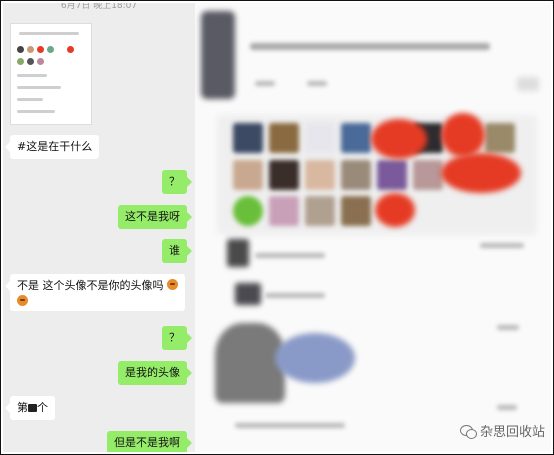 The image size is (554, 455). I want to click on message-text-end: 个, so click(42, 407).